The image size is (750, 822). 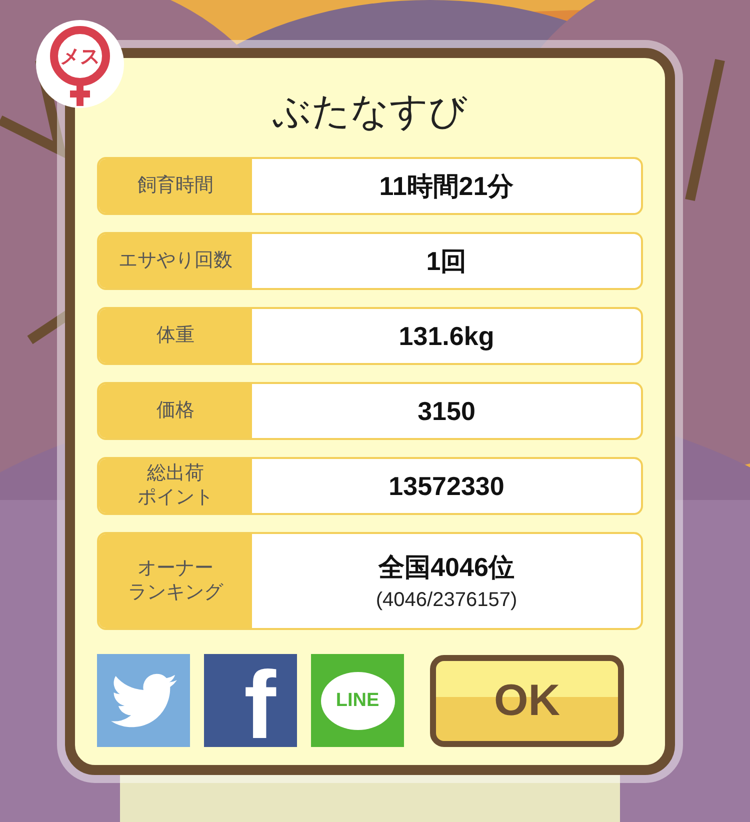 What do you see at coordinates (175, 474) in the screenshot?
I see `stat-label: 総出荷` at bounding box center [175, 474].